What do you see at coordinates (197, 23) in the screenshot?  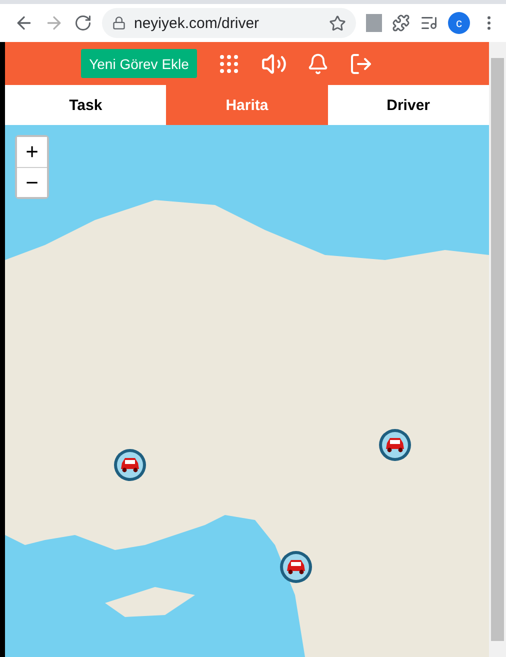 I see `url-text: neyiyek.com/driver` at bounding box center [197, 23].